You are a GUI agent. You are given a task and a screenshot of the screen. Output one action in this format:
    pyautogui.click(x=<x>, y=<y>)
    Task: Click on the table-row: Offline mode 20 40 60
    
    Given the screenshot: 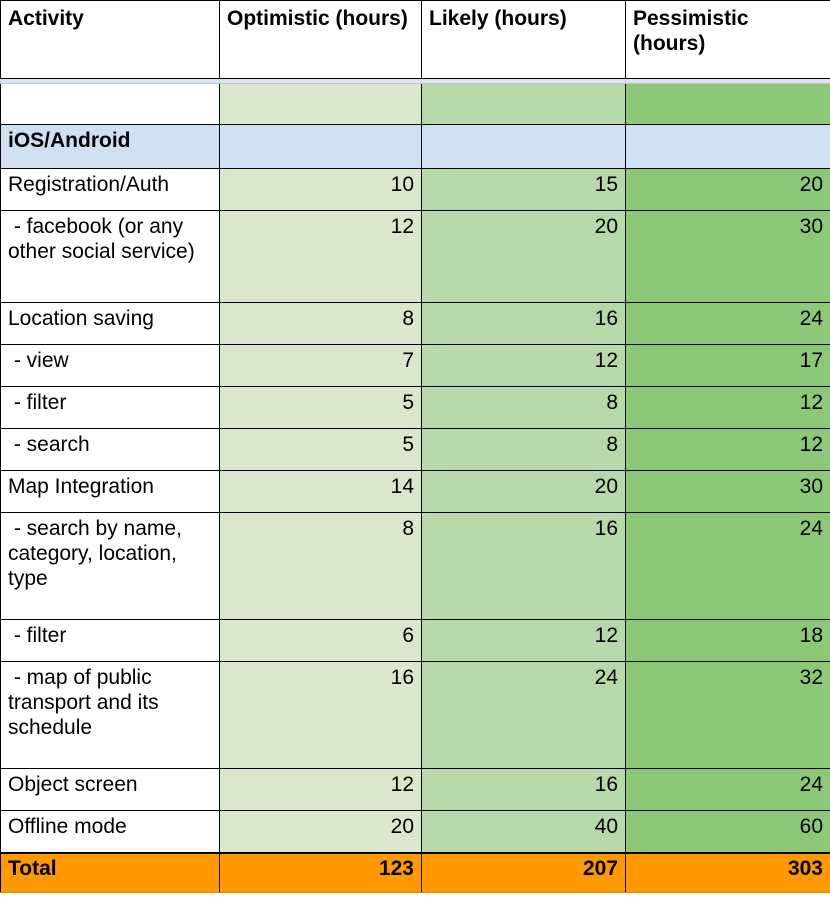 What is the action you would take?
    pyautogui.click(x=415, y=831)
    